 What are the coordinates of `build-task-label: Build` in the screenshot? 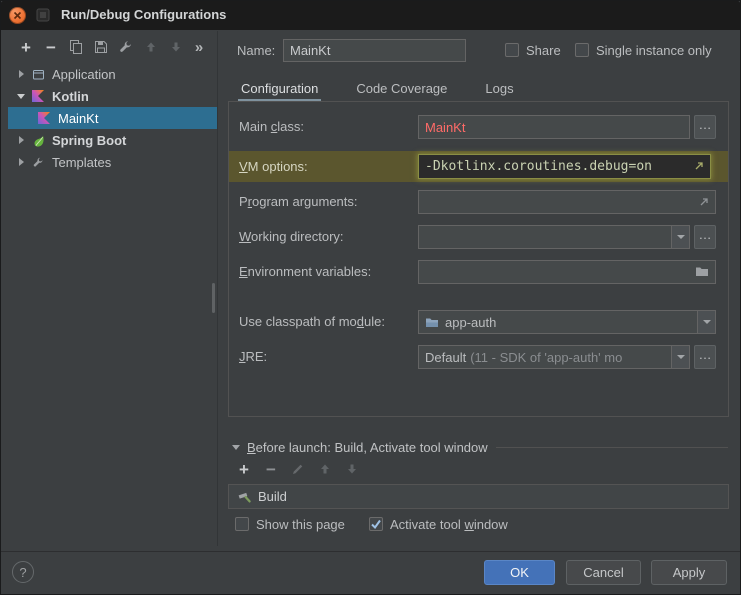 It's located at (272, 496).